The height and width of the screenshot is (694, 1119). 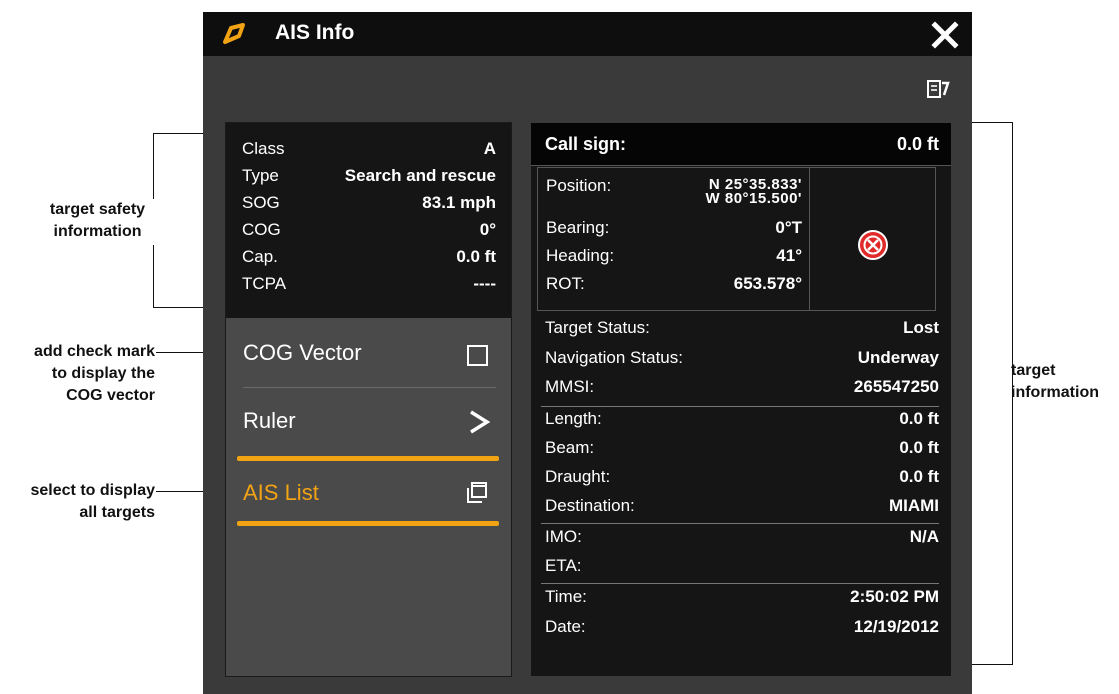 I want to click on info-label: Target Status:, so click(x=597, y=327).